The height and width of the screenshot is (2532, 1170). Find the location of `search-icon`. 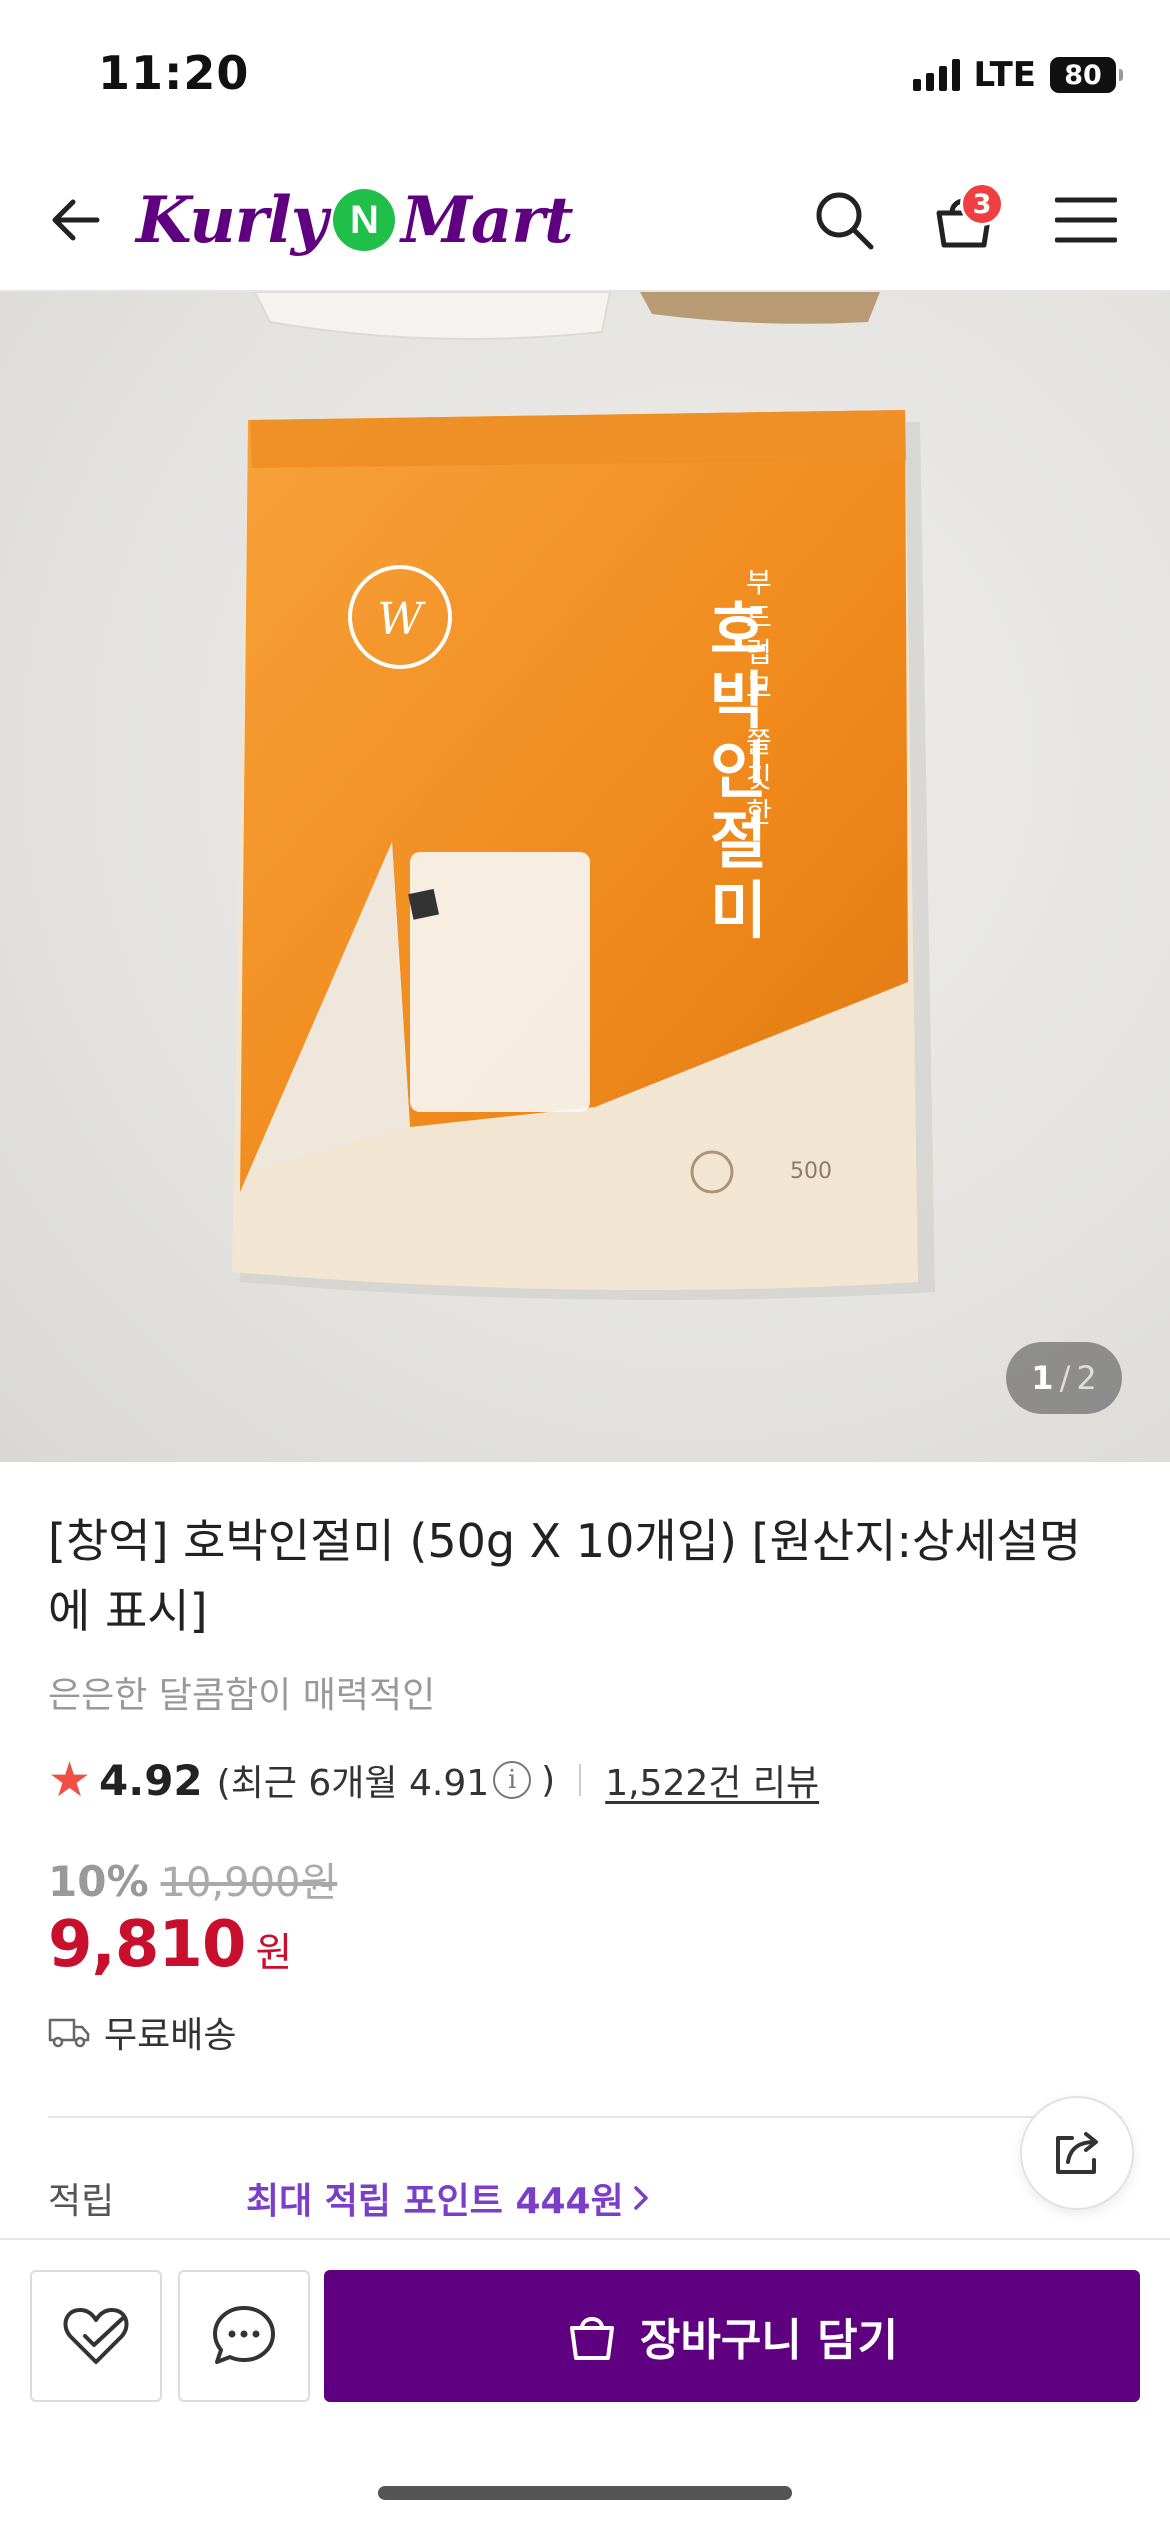

search-icon is located at coordinates (845, 221).